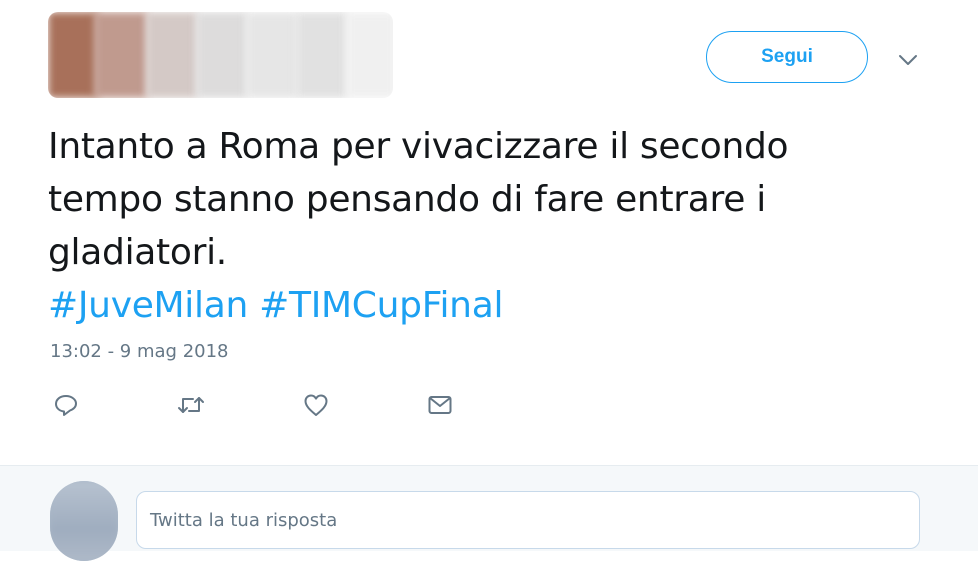 Image resolution: width=978 pixels, height=561 pixels. What do you see at coordinates (220, 55) in the screenshot?
I see `blurred-author-info` at bounding box center [220, 55].